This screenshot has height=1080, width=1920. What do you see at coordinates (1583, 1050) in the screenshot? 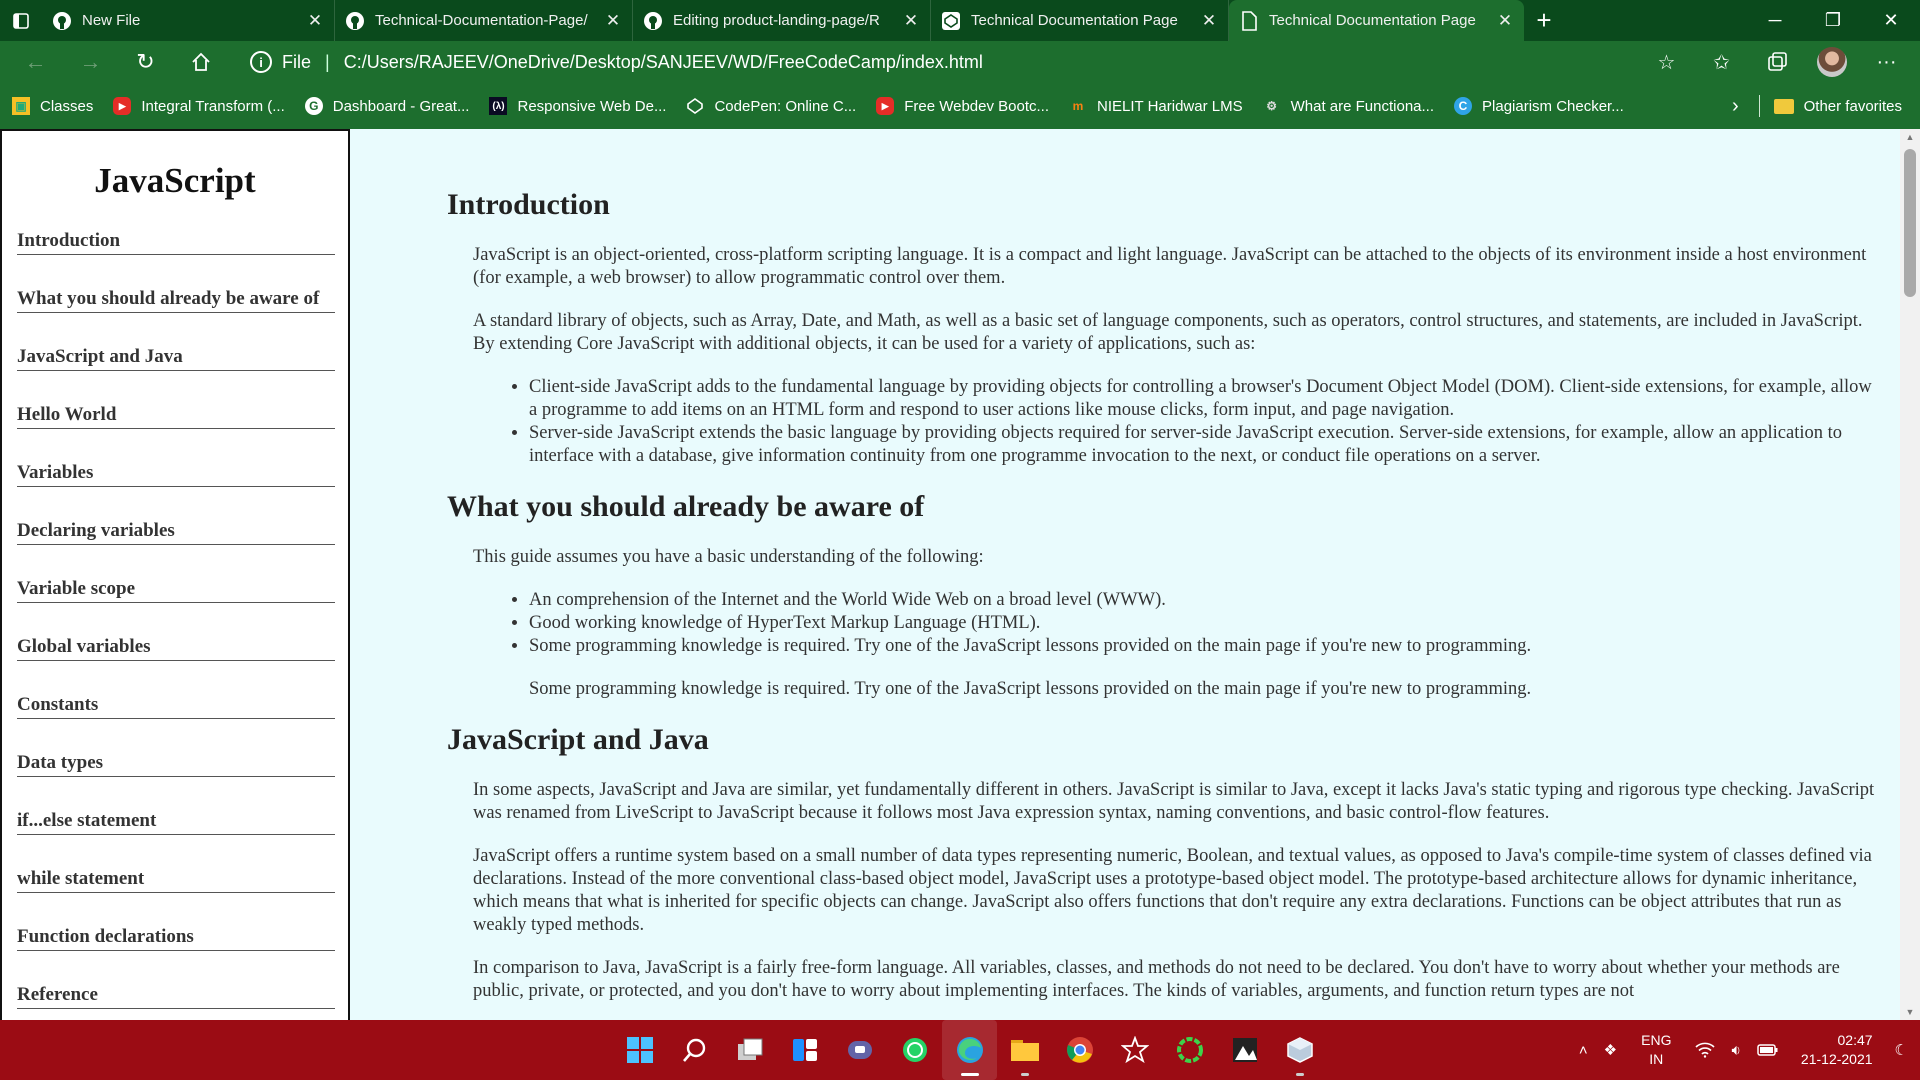
I see `chevron-up-icon: ˄` at bounding box center [1583, 1050].